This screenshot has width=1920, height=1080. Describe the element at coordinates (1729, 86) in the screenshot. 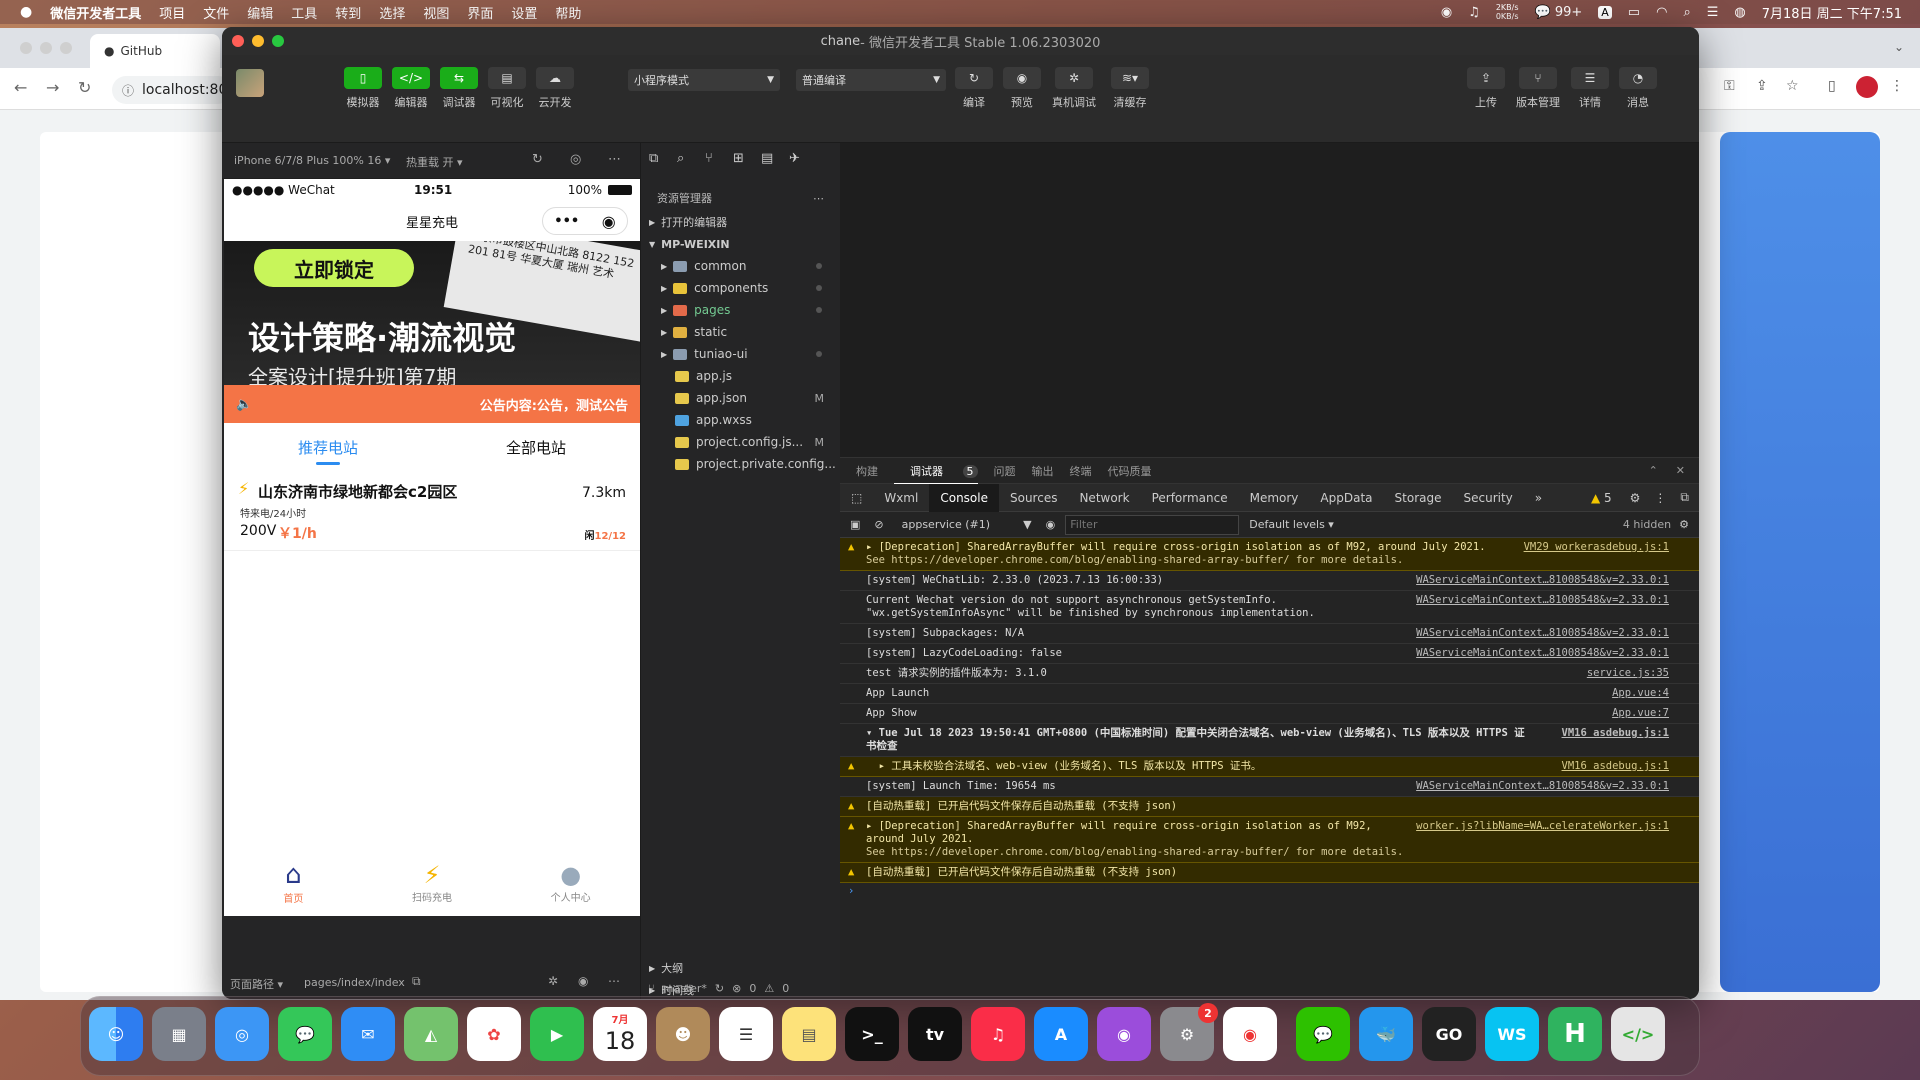

I see `key-icon: ⚿` at that location.